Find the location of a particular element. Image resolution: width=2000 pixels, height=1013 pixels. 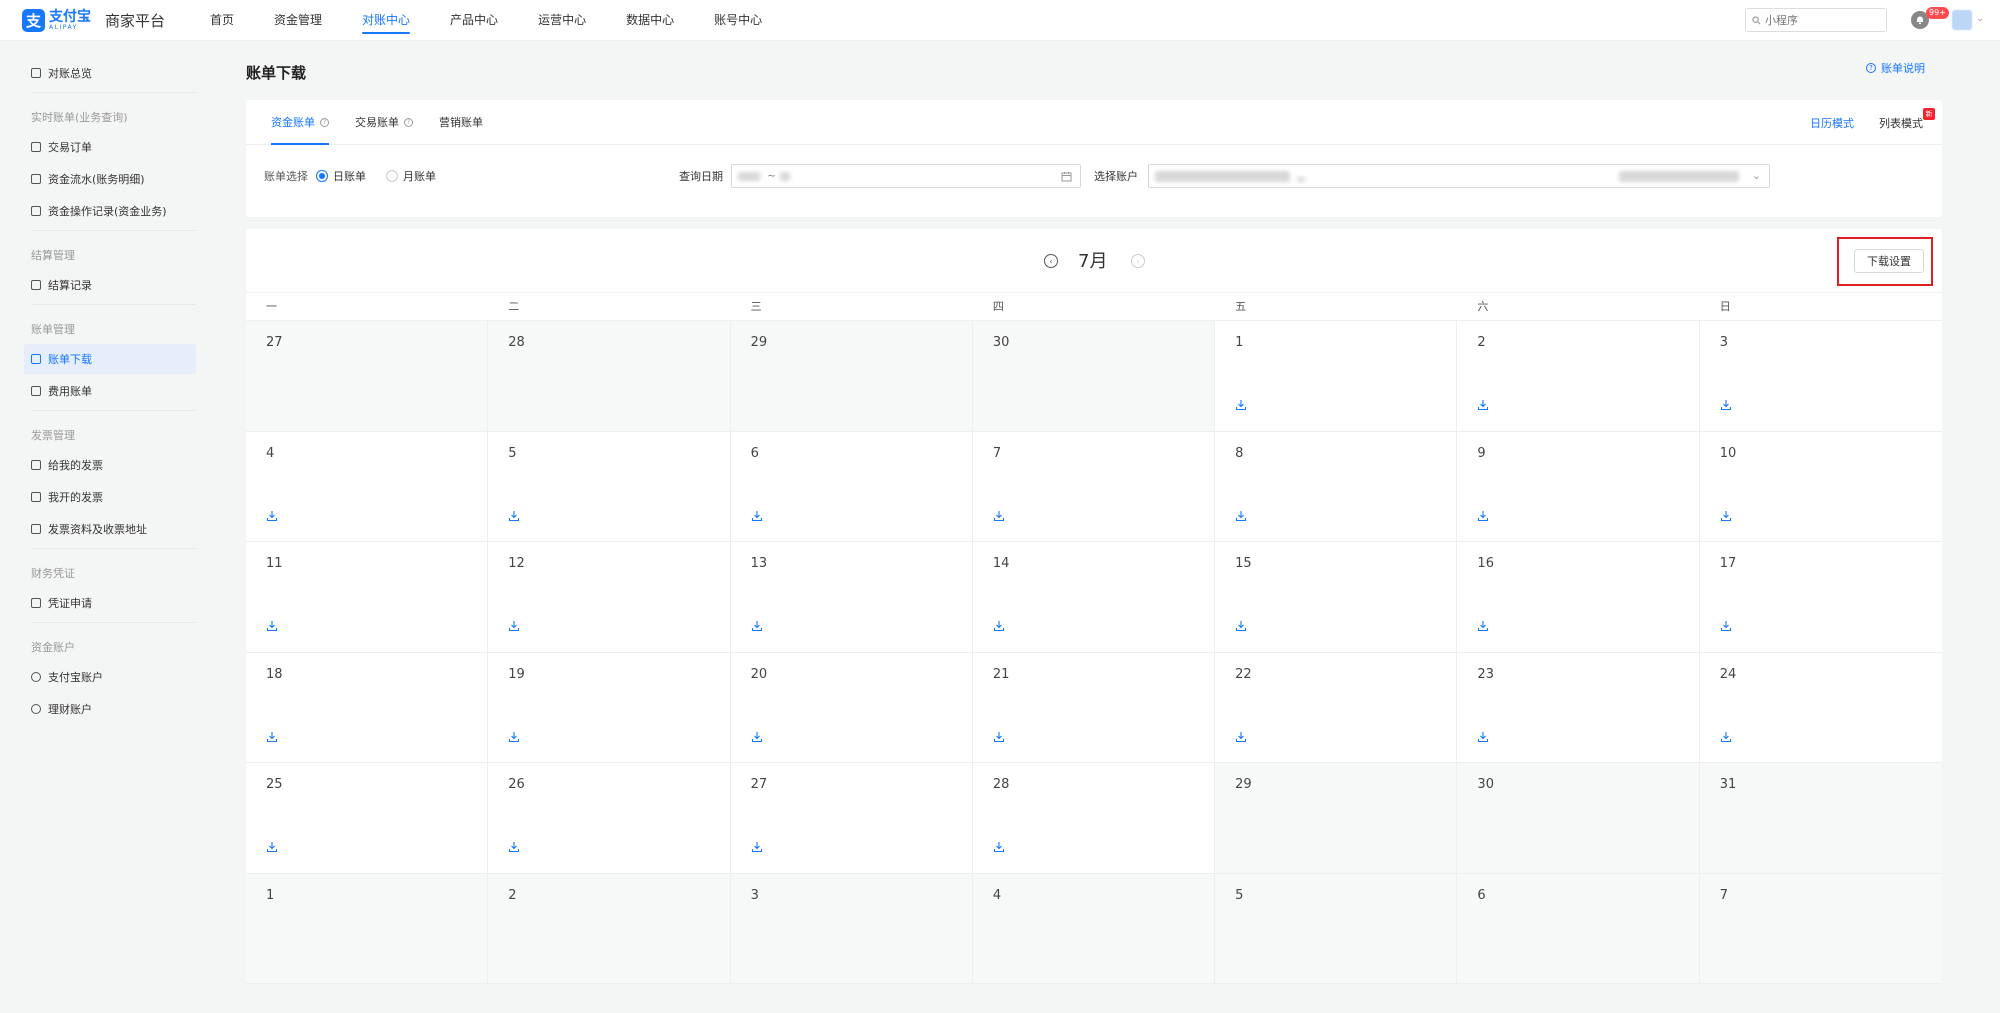

sidebar-item-invoice-info: 发票资料及收票地址 is located at coordinates (110, 529).